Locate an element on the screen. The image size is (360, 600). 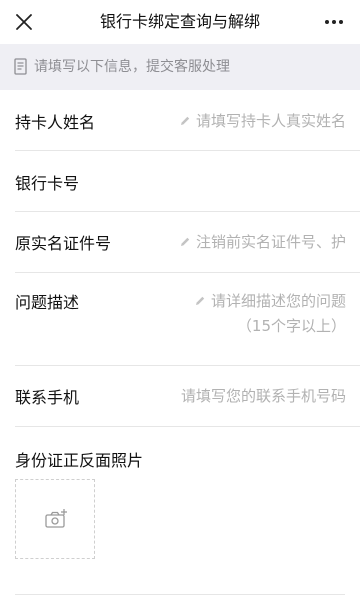
notice-bar: 请填写以下信息，提交客服处理 is located at coordinates (180, 67).